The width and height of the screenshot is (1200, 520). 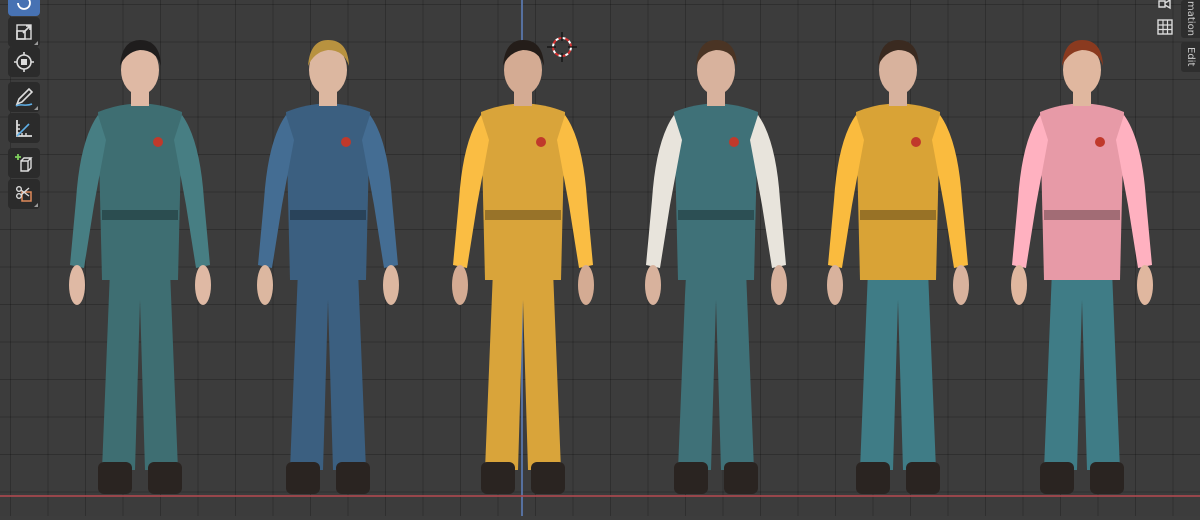 I want to click on pencil-icon, so click(x=24, y=97).